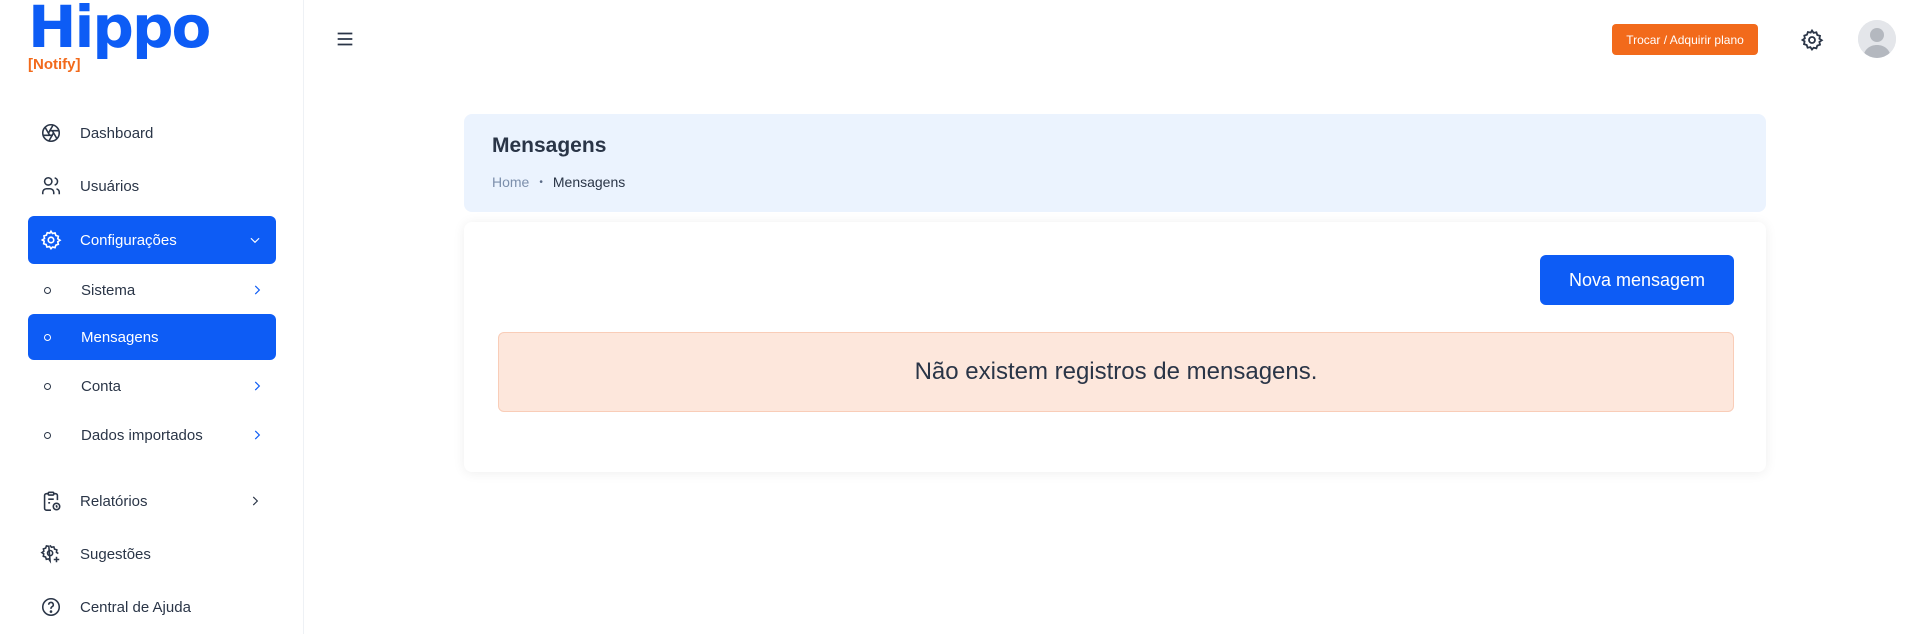 The height and width of the screenshot is (634, 1918). I want to click on sidebar-subitem-sistema: Sistema, so click(152, 290).